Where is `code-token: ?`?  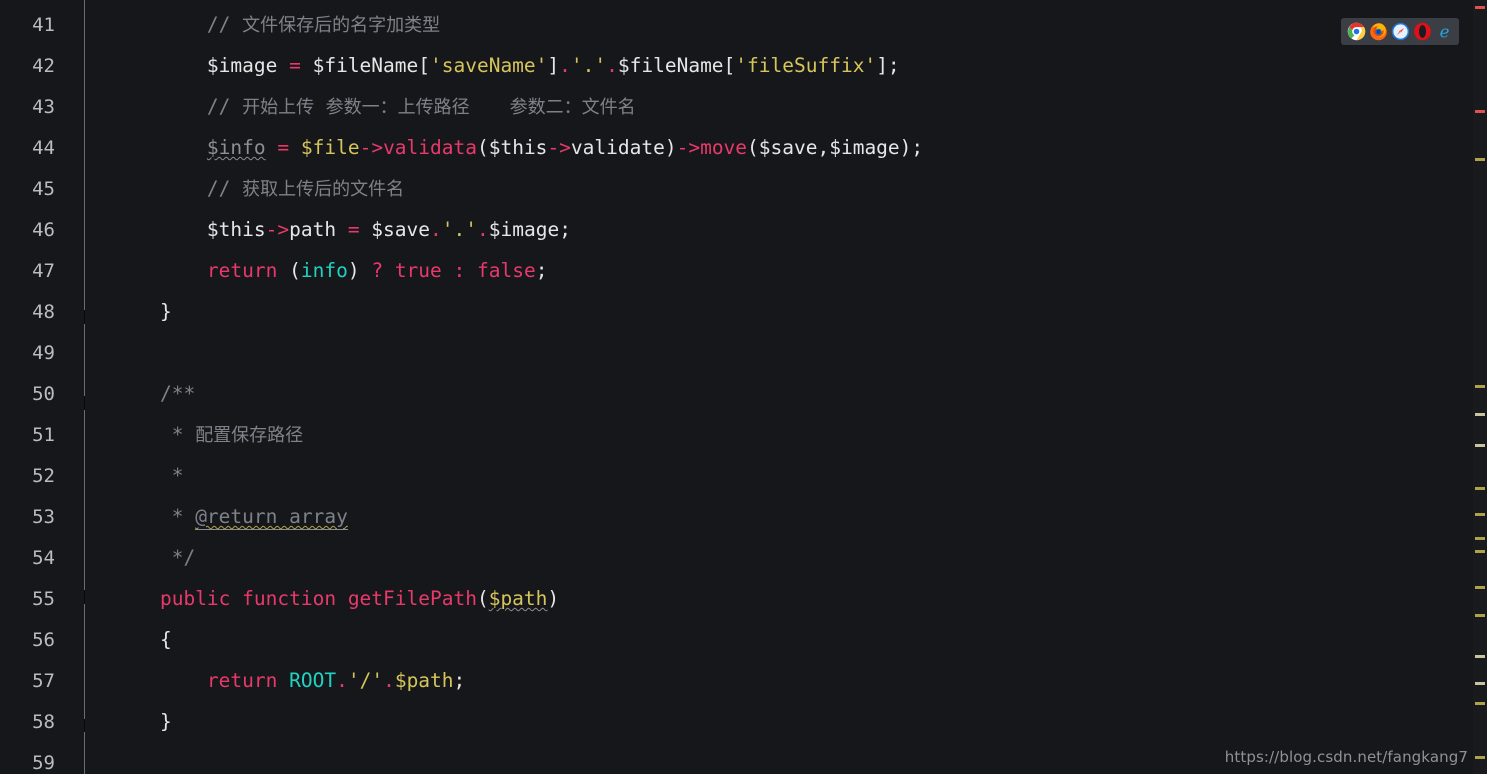
code-token: ? is located at coordinates (377, 270).